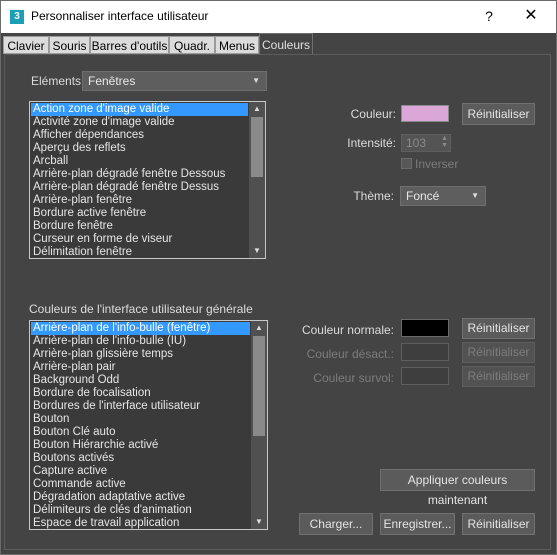 The image size is (557, 555). What do you see at coordinates (140, 354) in the screenshot?
I see `list-item: Arrière-plan glissière temps` at bounding box center [140, 354].